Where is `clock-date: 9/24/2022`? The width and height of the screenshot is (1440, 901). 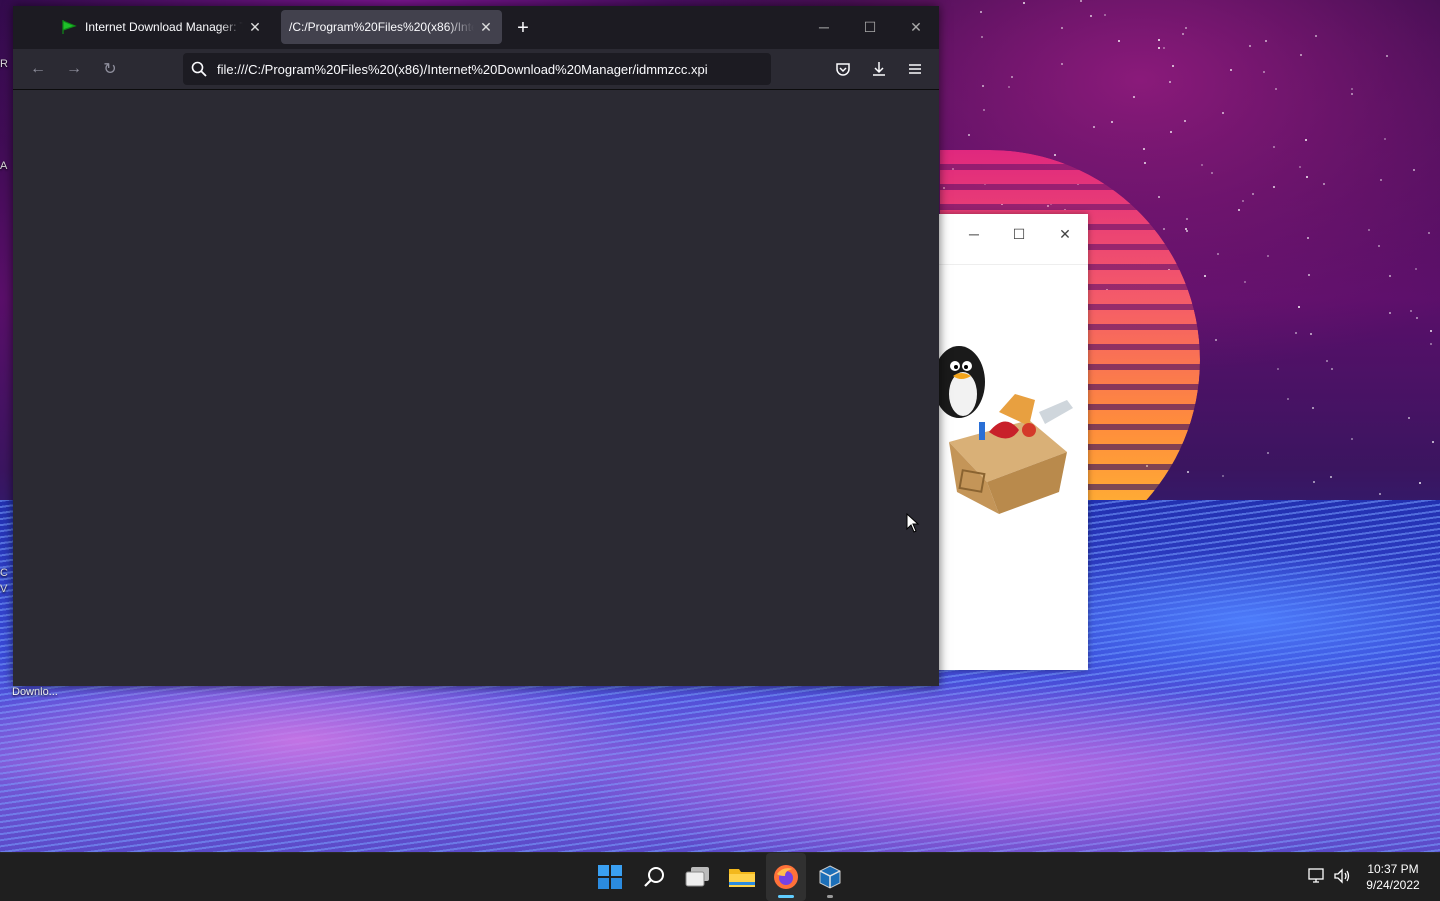
clock-date: 9/24/2022 is located at coordinates (1393, 885).